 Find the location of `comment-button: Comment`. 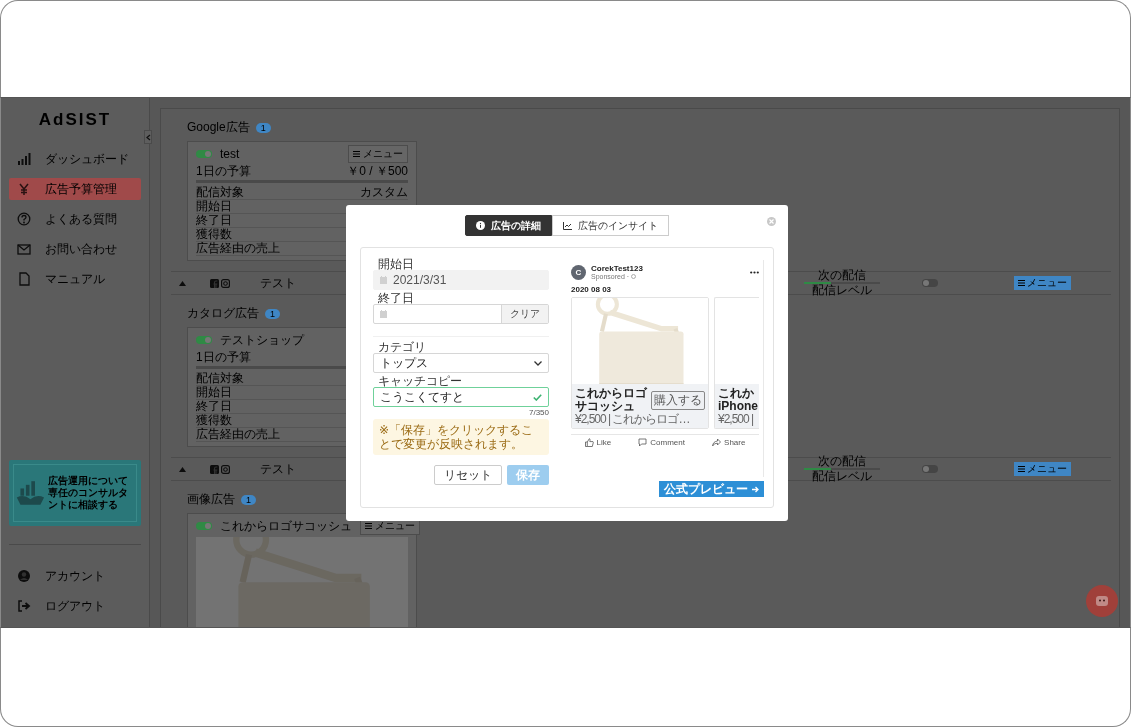

comment-button: Comment is located at coordinates (661, 442).